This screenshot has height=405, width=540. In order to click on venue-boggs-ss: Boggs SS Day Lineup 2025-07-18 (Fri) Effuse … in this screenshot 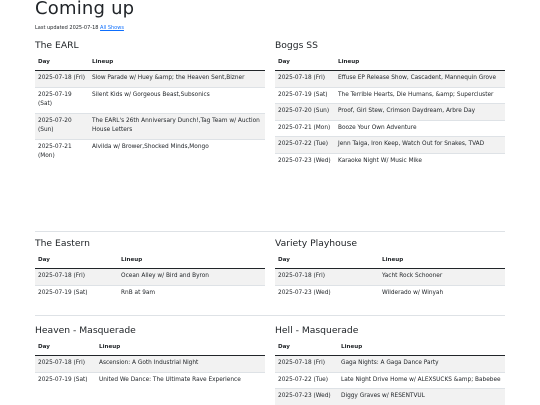, I will do `click(390, 104)`.